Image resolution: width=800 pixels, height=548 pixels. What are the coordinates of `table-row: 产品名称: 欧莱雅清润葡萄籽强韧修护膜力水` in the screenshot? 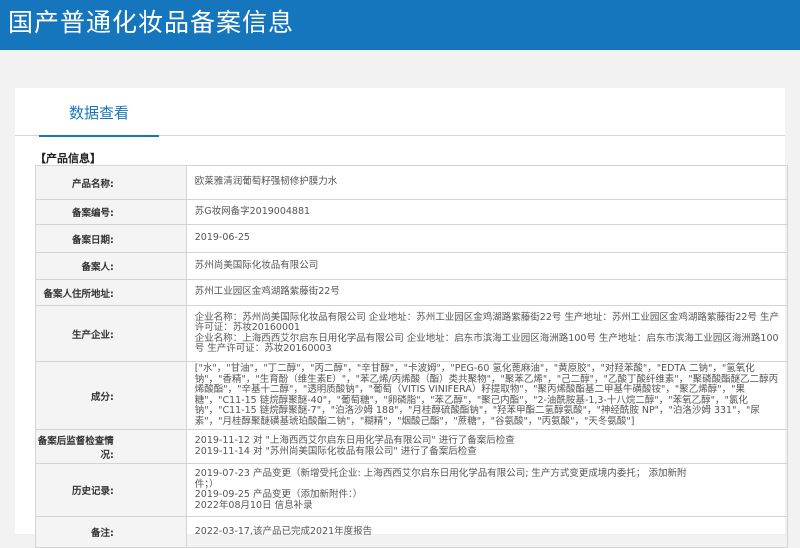 It's located at (412, 182).